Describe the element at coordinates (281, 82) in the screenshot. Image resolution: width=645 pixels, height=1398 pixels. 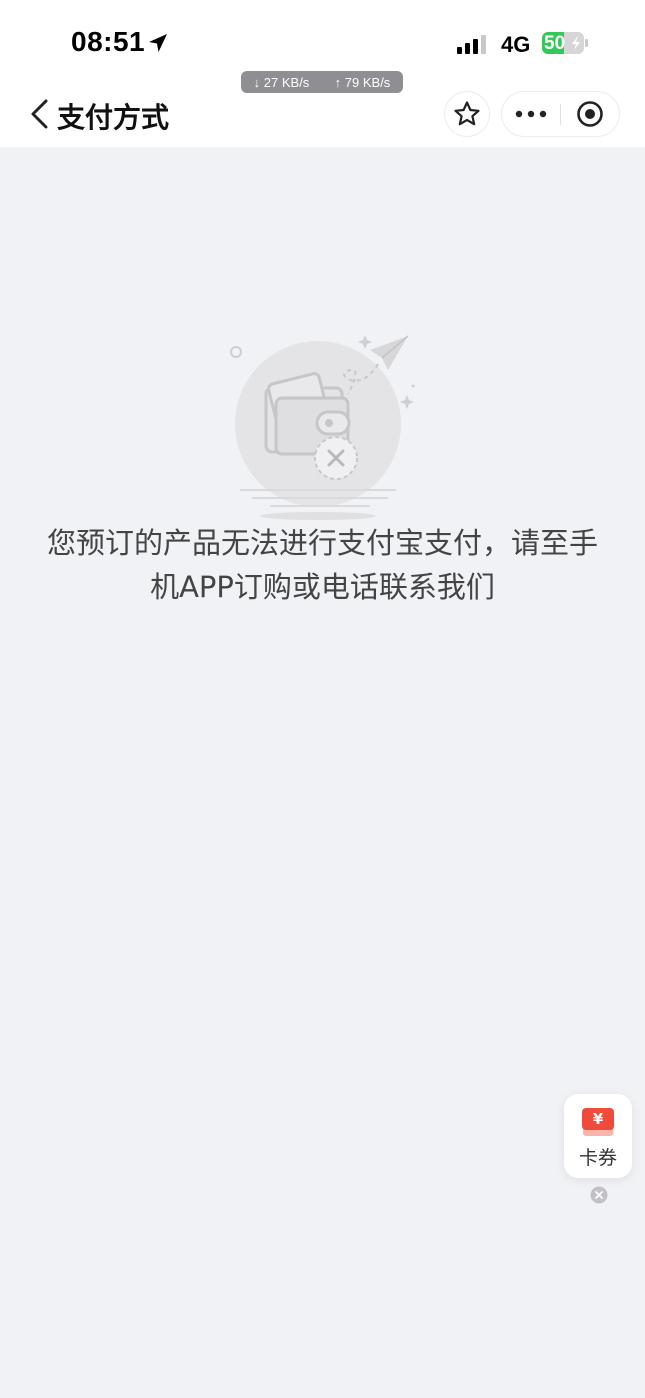
I see `download-speed: ↓ 27 KB/s` at that location.